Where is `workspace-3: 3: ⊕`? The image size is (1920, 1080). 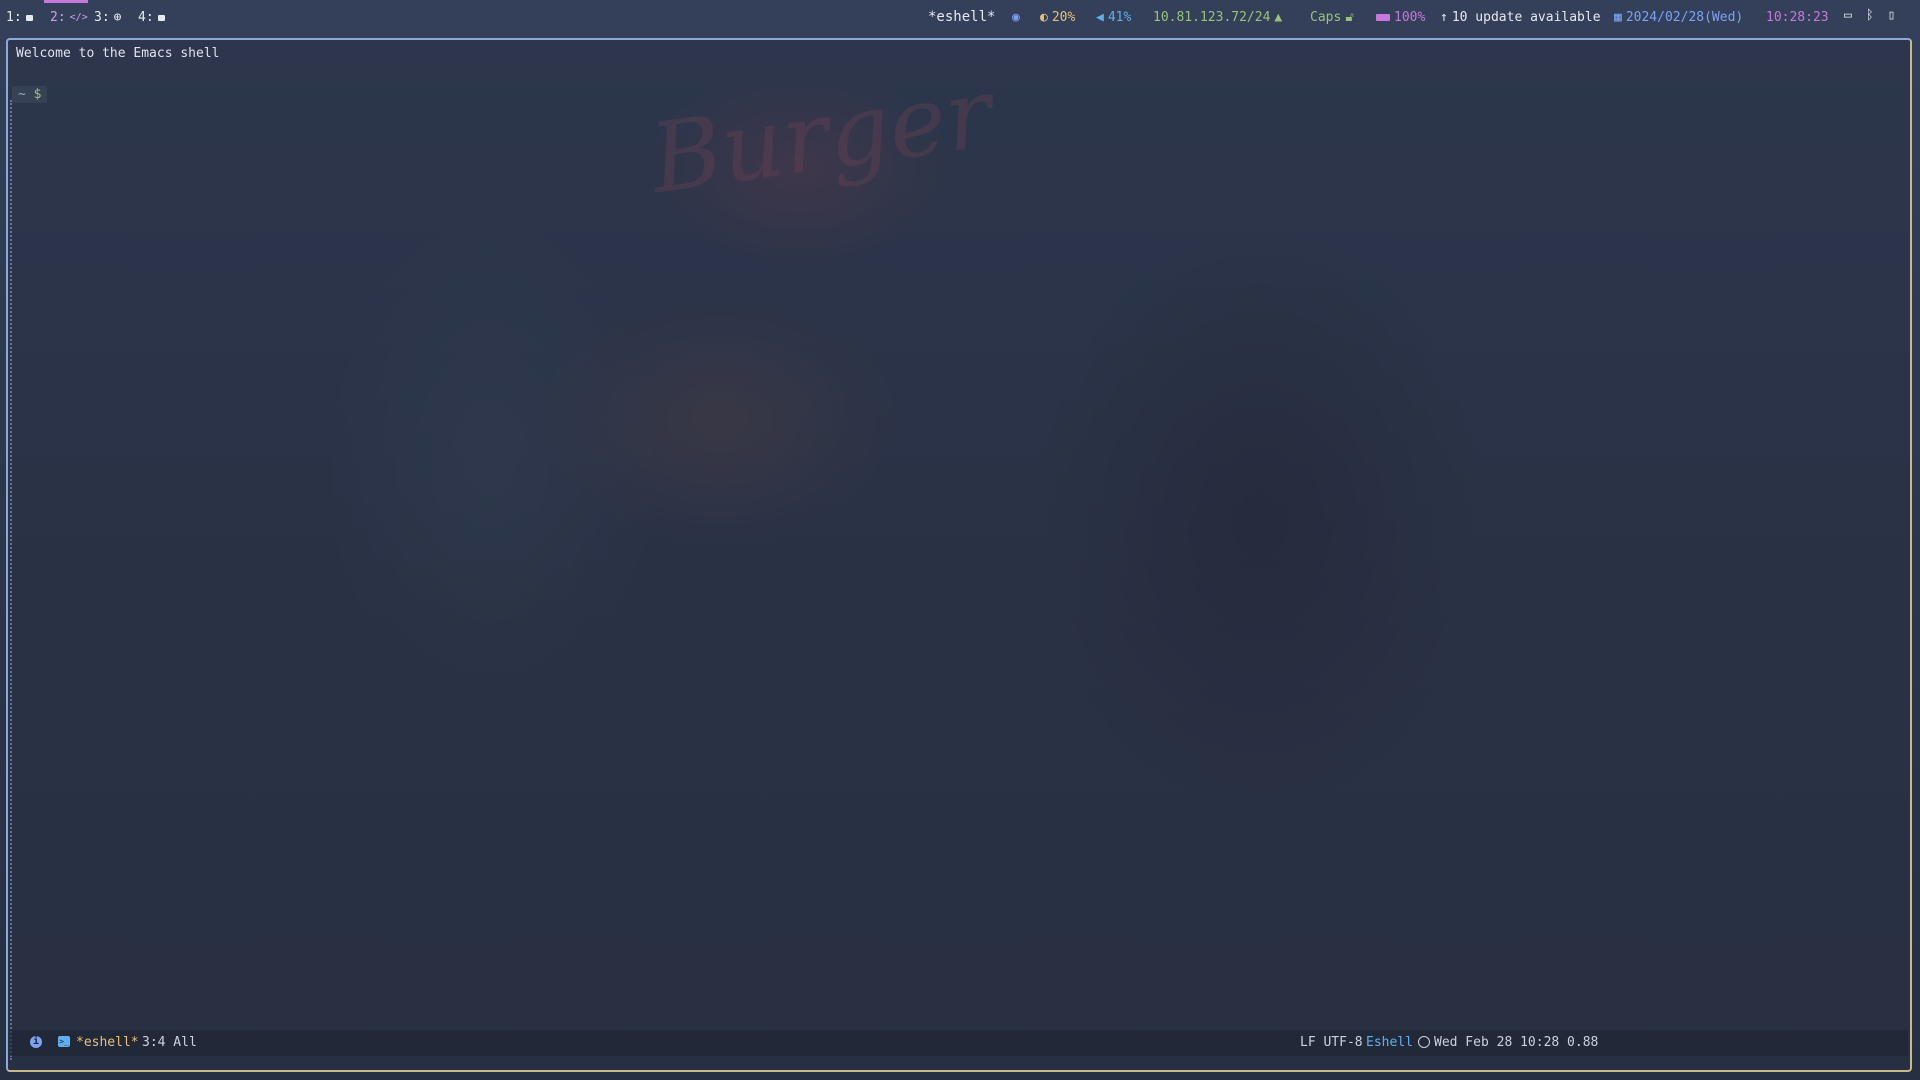
workspace-3: 3: ⊕ is located at coordinates (107, 17).